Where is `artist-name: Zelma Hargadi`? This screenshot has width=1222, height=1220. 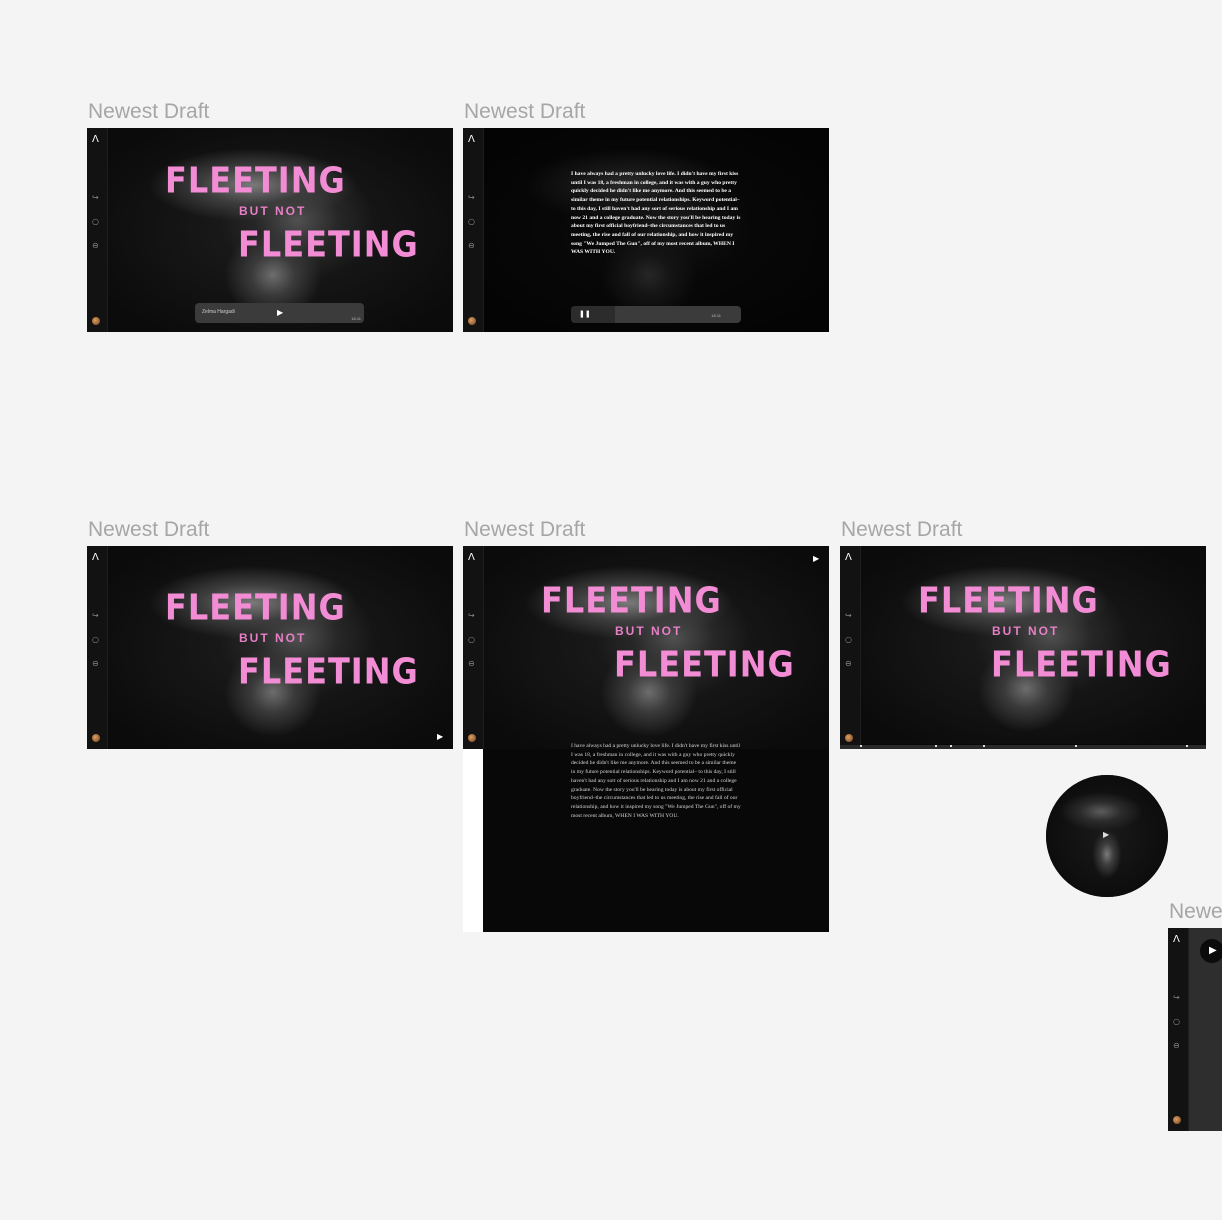
artist-name: Zelma Hargadi is located at coordinates (218, 312).